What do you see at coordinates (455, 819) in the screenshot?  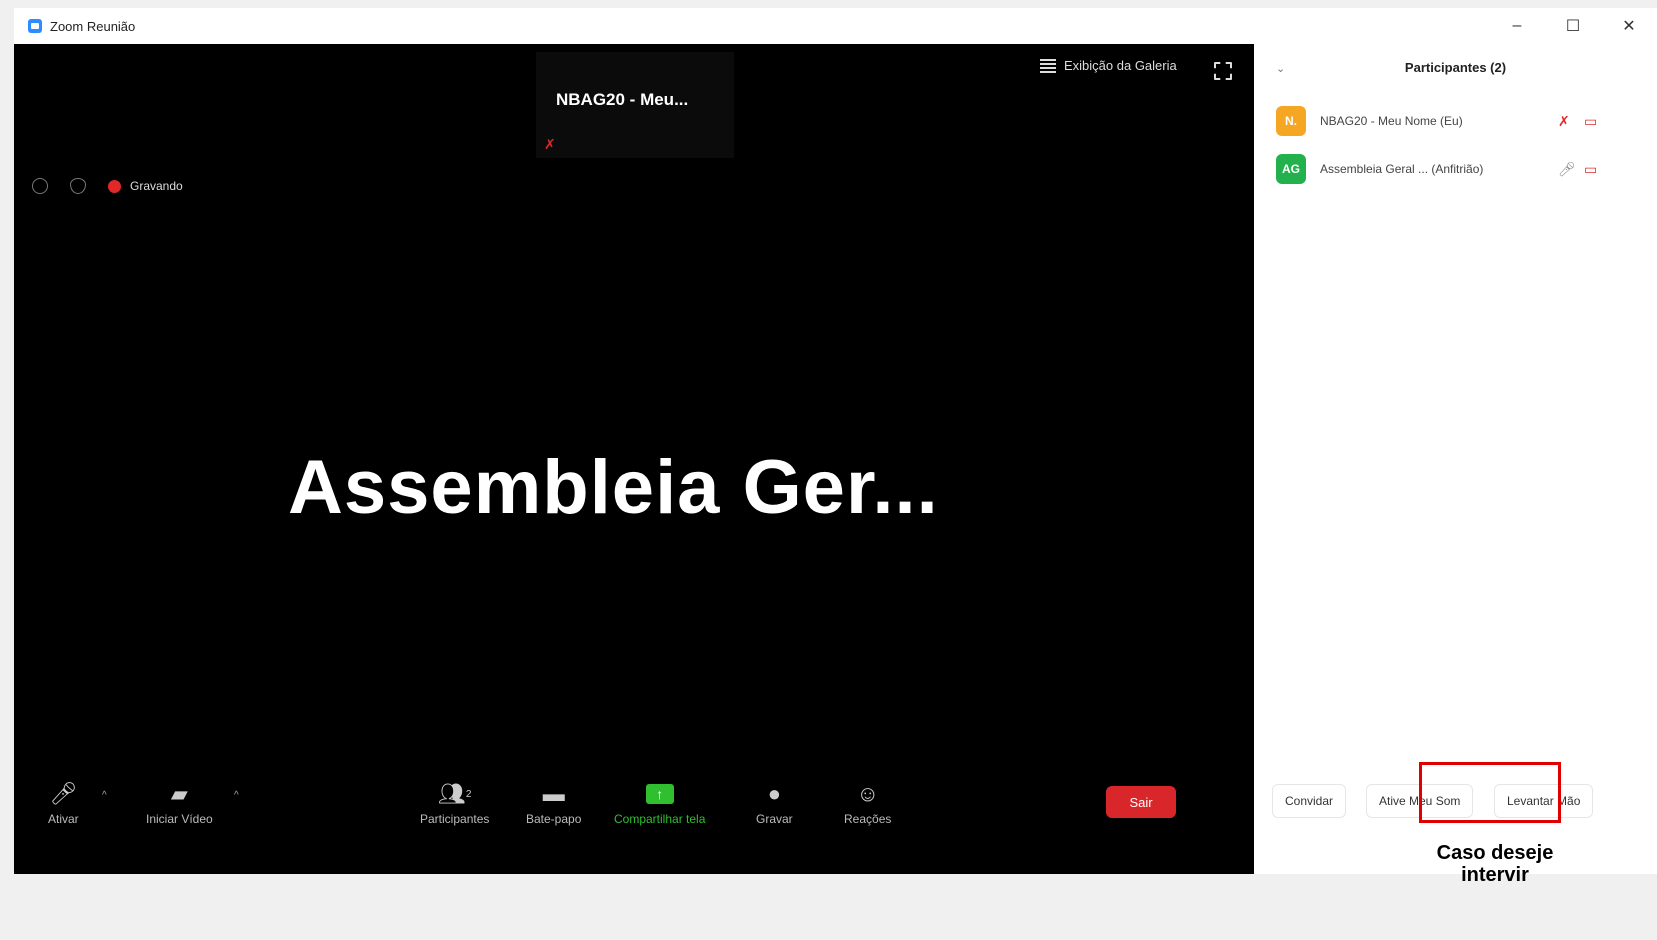 I see `participants-label: Participantes` at bounding box center [455, 819].